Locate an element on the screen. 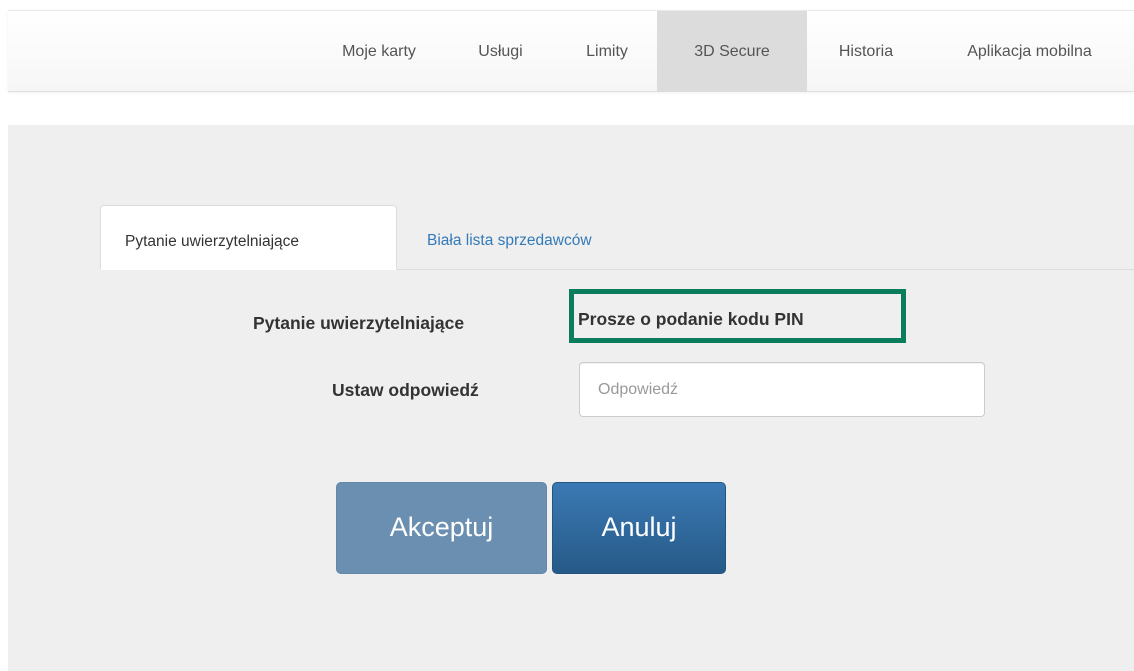  nav-item-limity: Limity is located at coordinates (607, 51).